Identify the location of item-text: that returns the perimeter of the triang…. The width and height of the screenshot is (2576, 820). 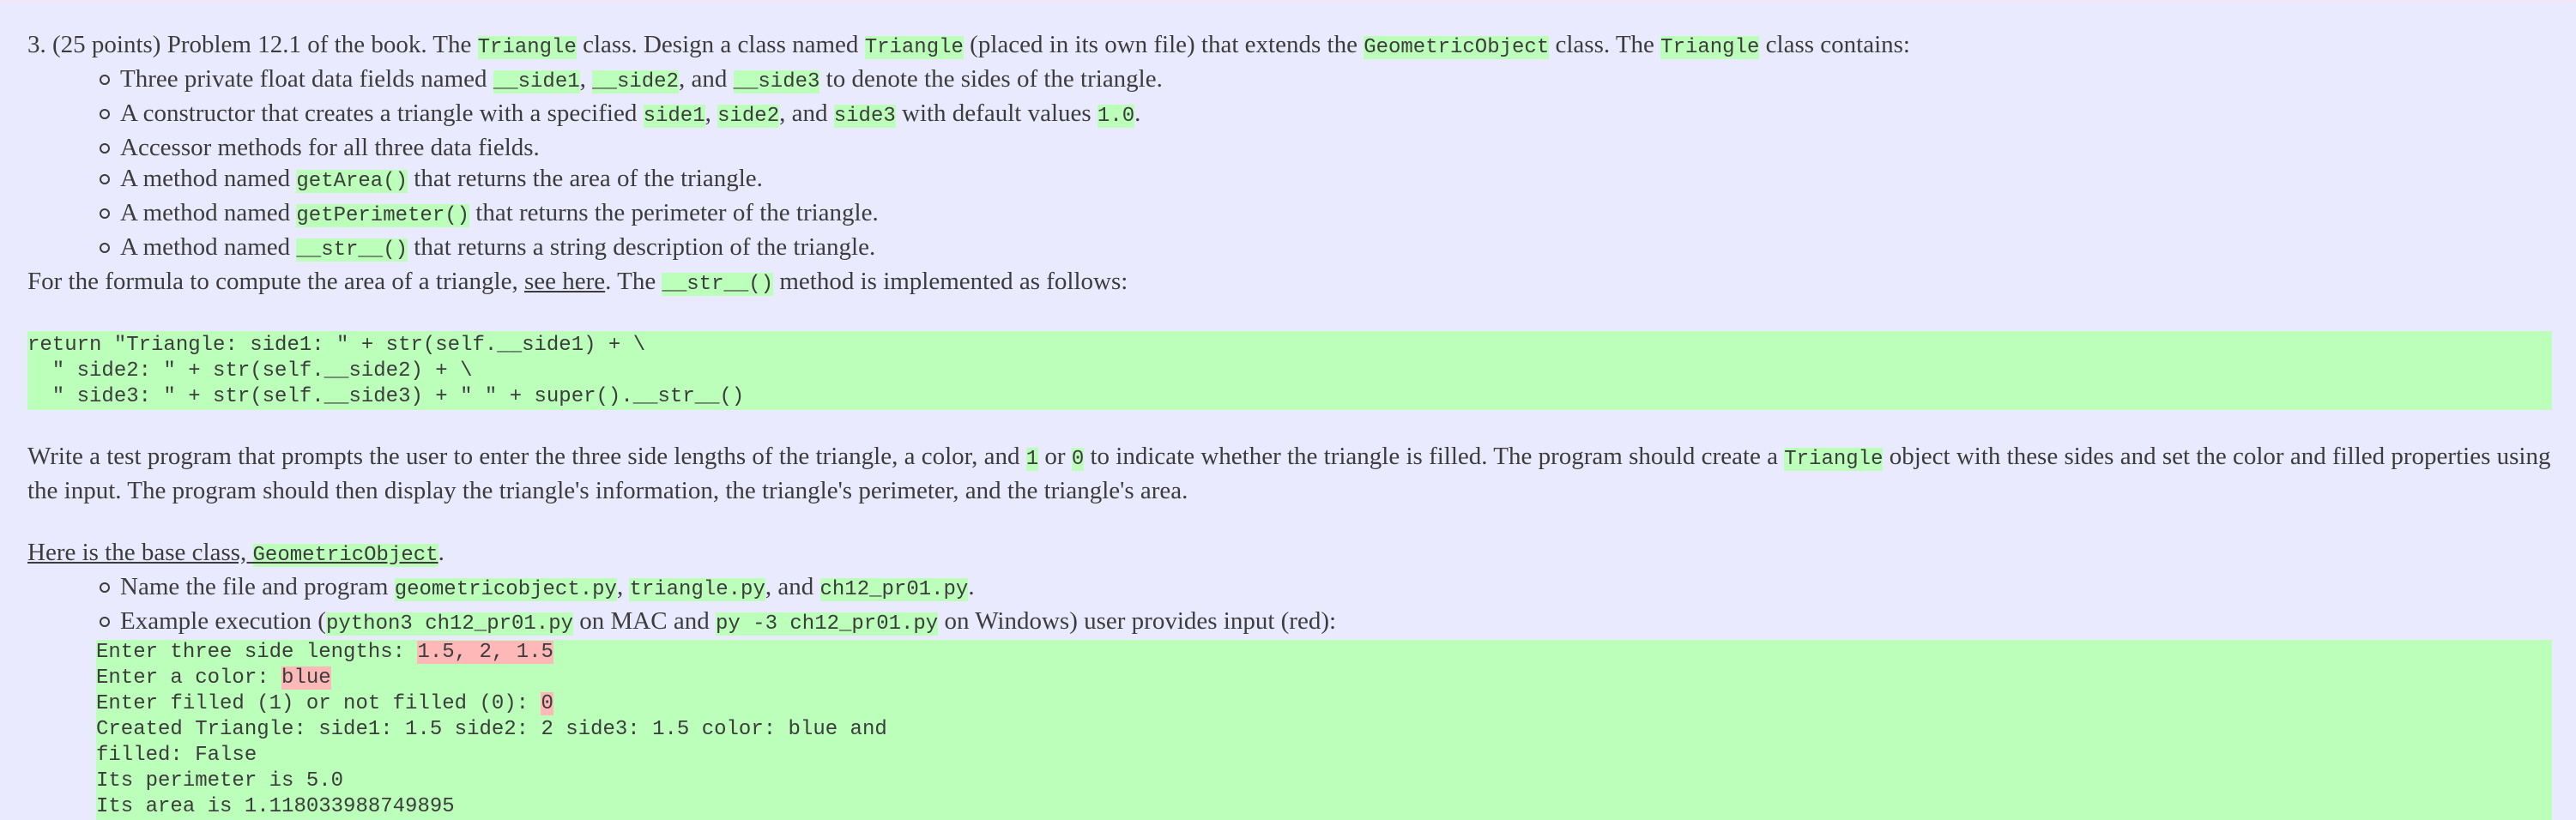
(674, 212).